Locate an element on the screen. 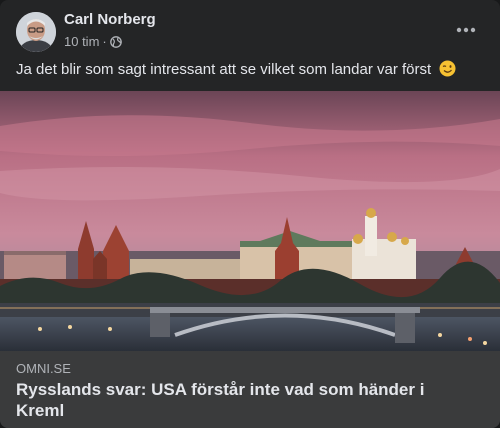  author-avatar is located at coordinates (36, 32).